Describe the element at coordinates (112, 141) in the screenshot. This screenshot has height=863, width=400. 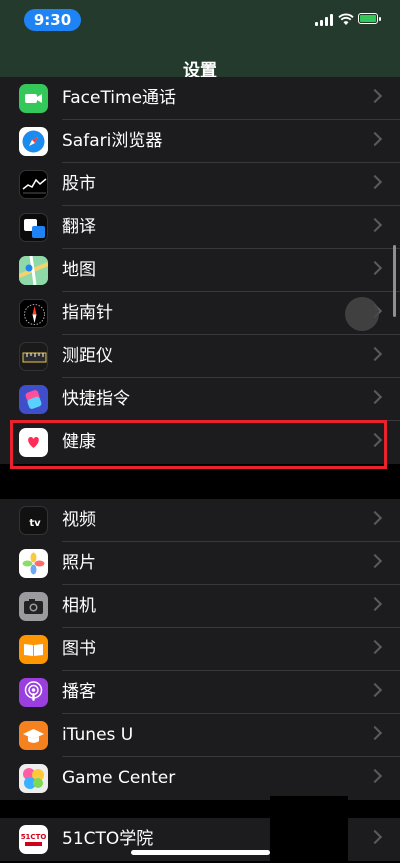
I see `settings-row-label: Safari浏览器` at that location.